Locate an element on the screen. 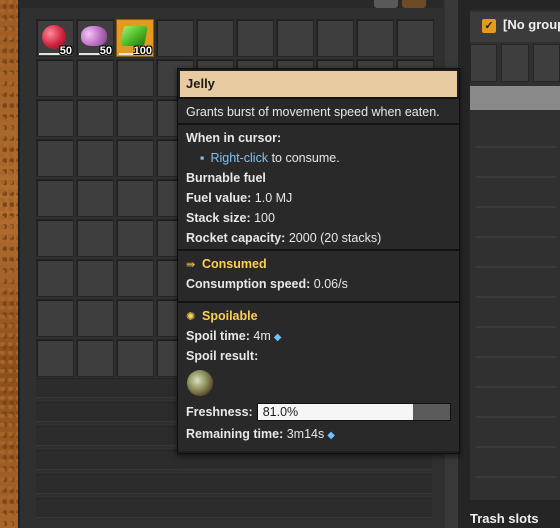  fuel-value-row: Fuel value: 1.0 MJ is located at coordinates (318, 198).